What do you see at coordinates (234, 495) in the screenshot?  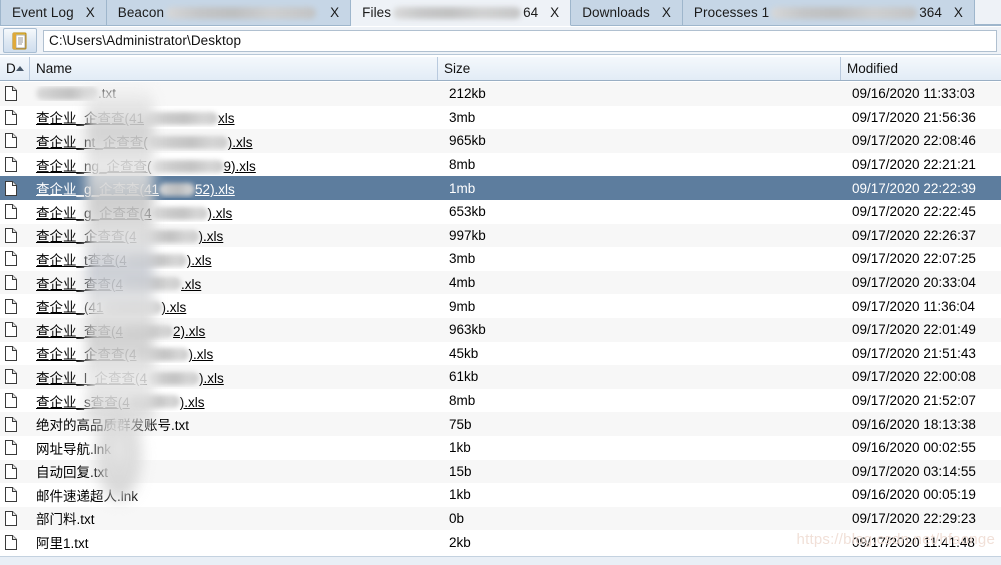 I see `file-name-cell: 邮件速递超人.lnk` at bounding box center [234, 495].